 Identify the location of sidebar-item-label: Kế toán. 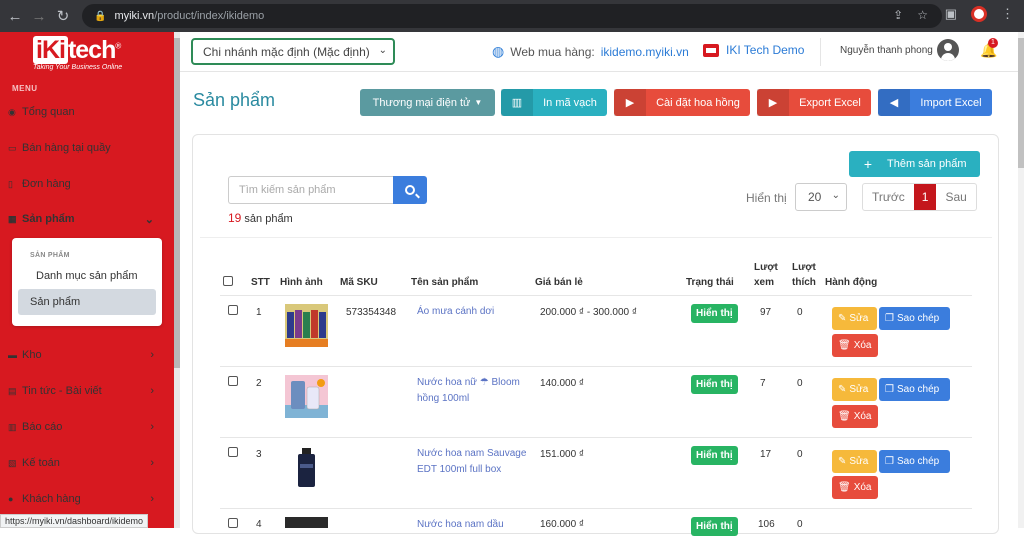
(41, 463).